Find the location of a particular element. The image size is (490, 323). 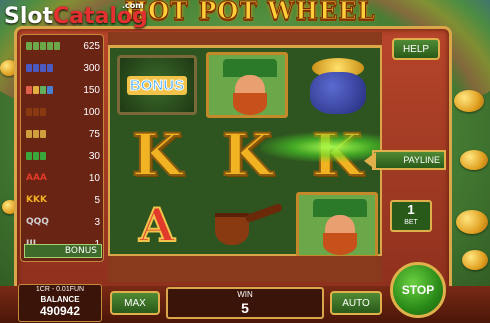

paytable-row: KKK 5 is located at coordinates (63, 200).